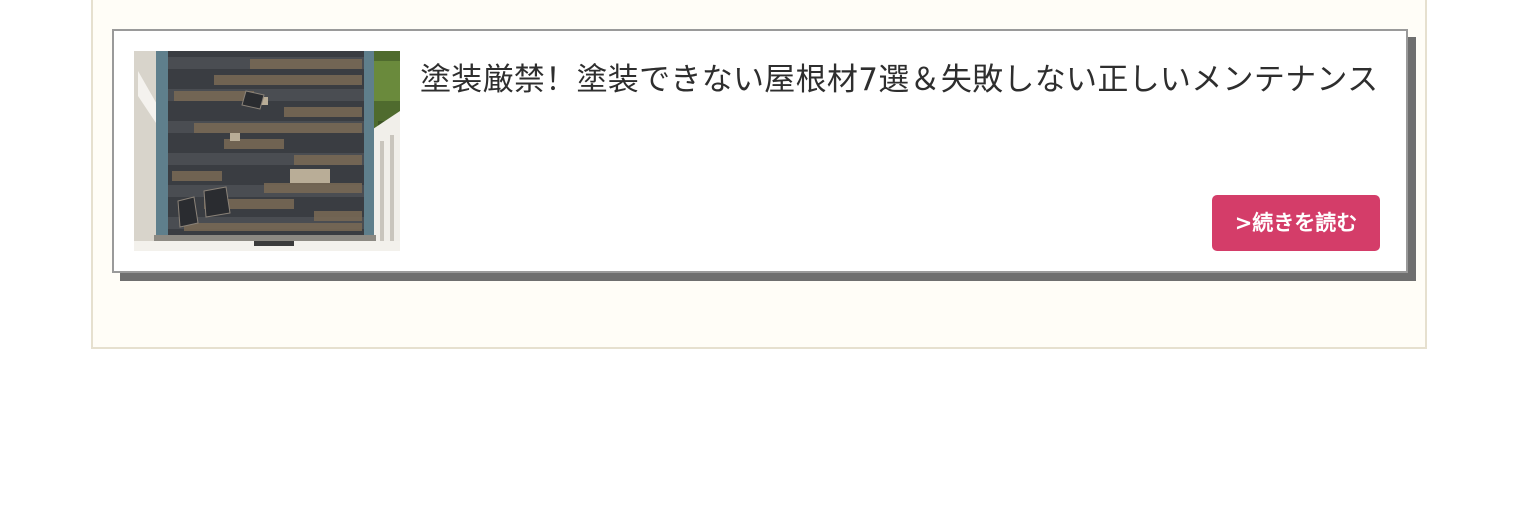  I want to click on damaged-roof-photo-icon, so click(267, 151).